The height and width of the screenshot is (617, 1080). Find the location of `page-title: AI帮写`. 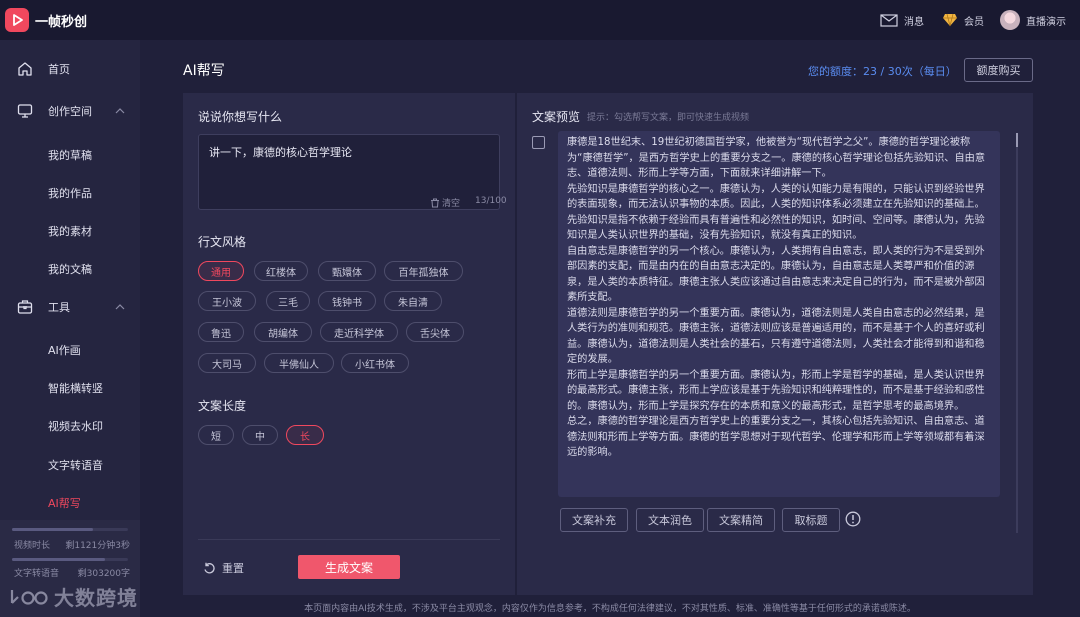

page-title: AI帮写 is located at coordinates (204, 71).